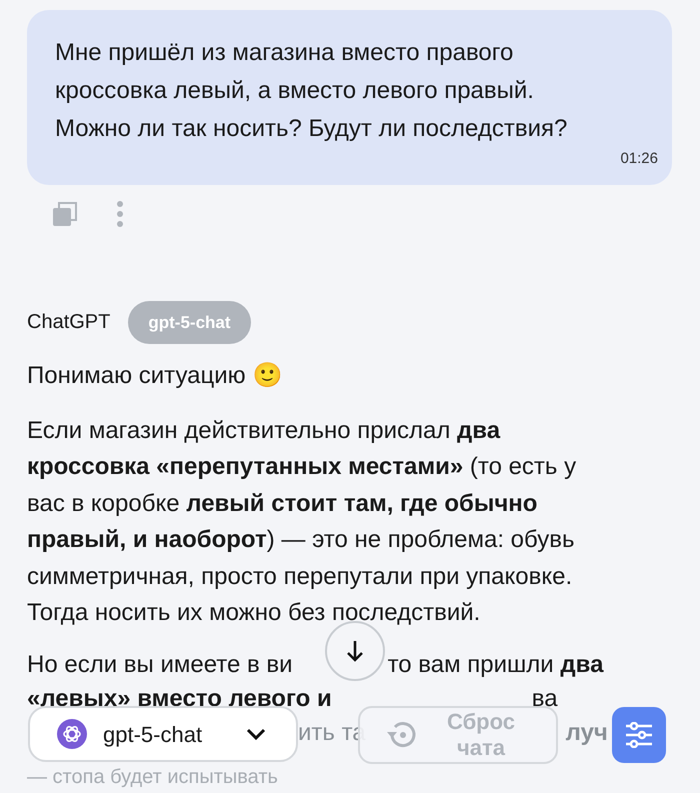 This screenshot has height=793, width=700. Describe the element at coordinates (587, 733) in the screenshot. I see `response-text-fragment: луч` at that location.